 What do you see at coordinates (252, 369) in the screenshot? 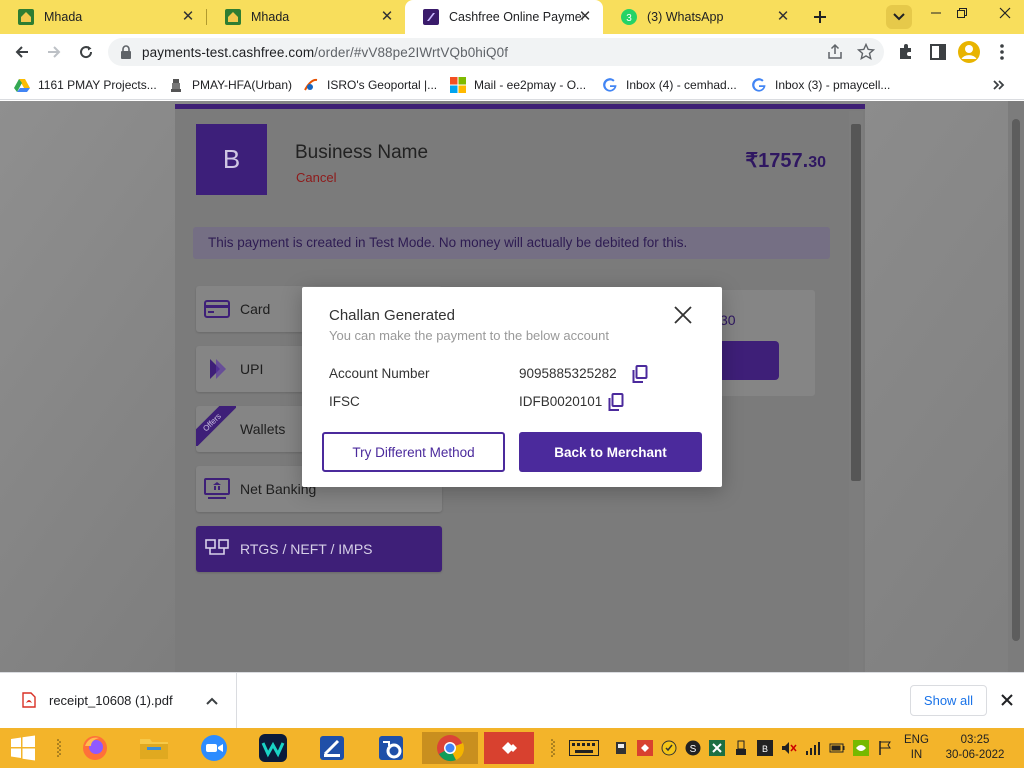
I see `method-label: UPI` at bounding box center [252, 369].